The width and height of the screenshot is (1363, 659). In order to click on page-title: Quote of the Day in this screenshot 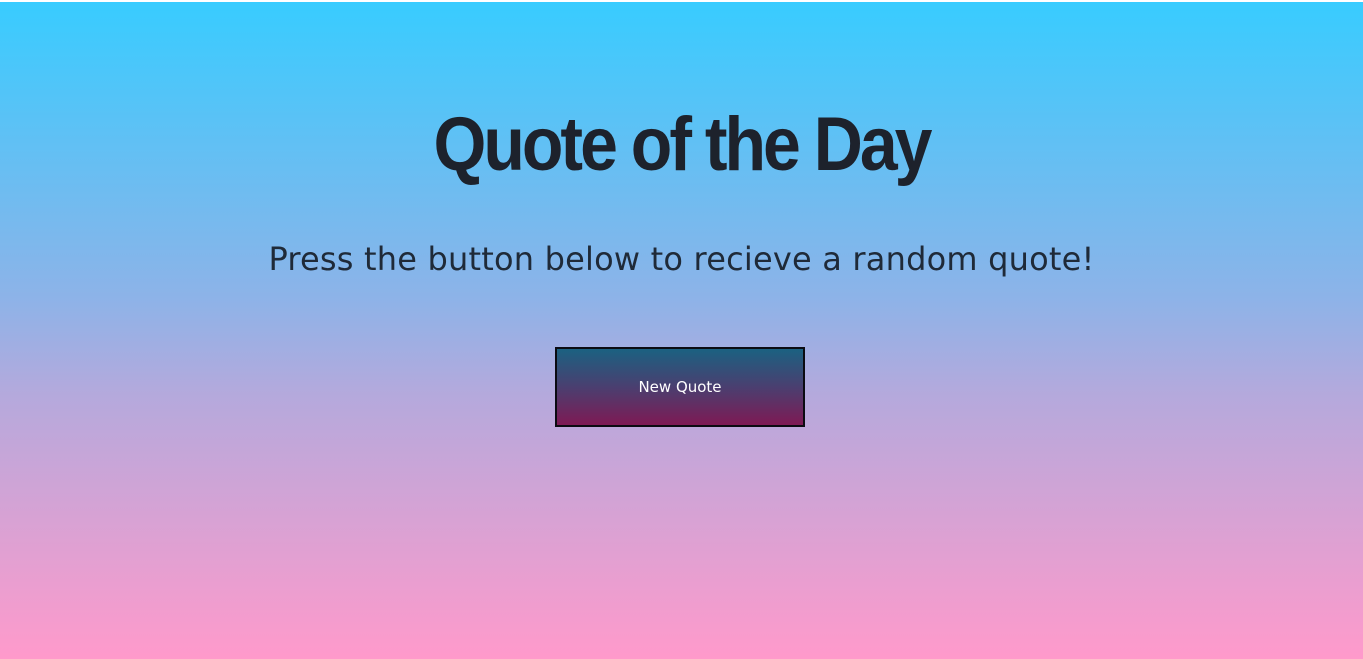, I will do `click(682, 144)`.